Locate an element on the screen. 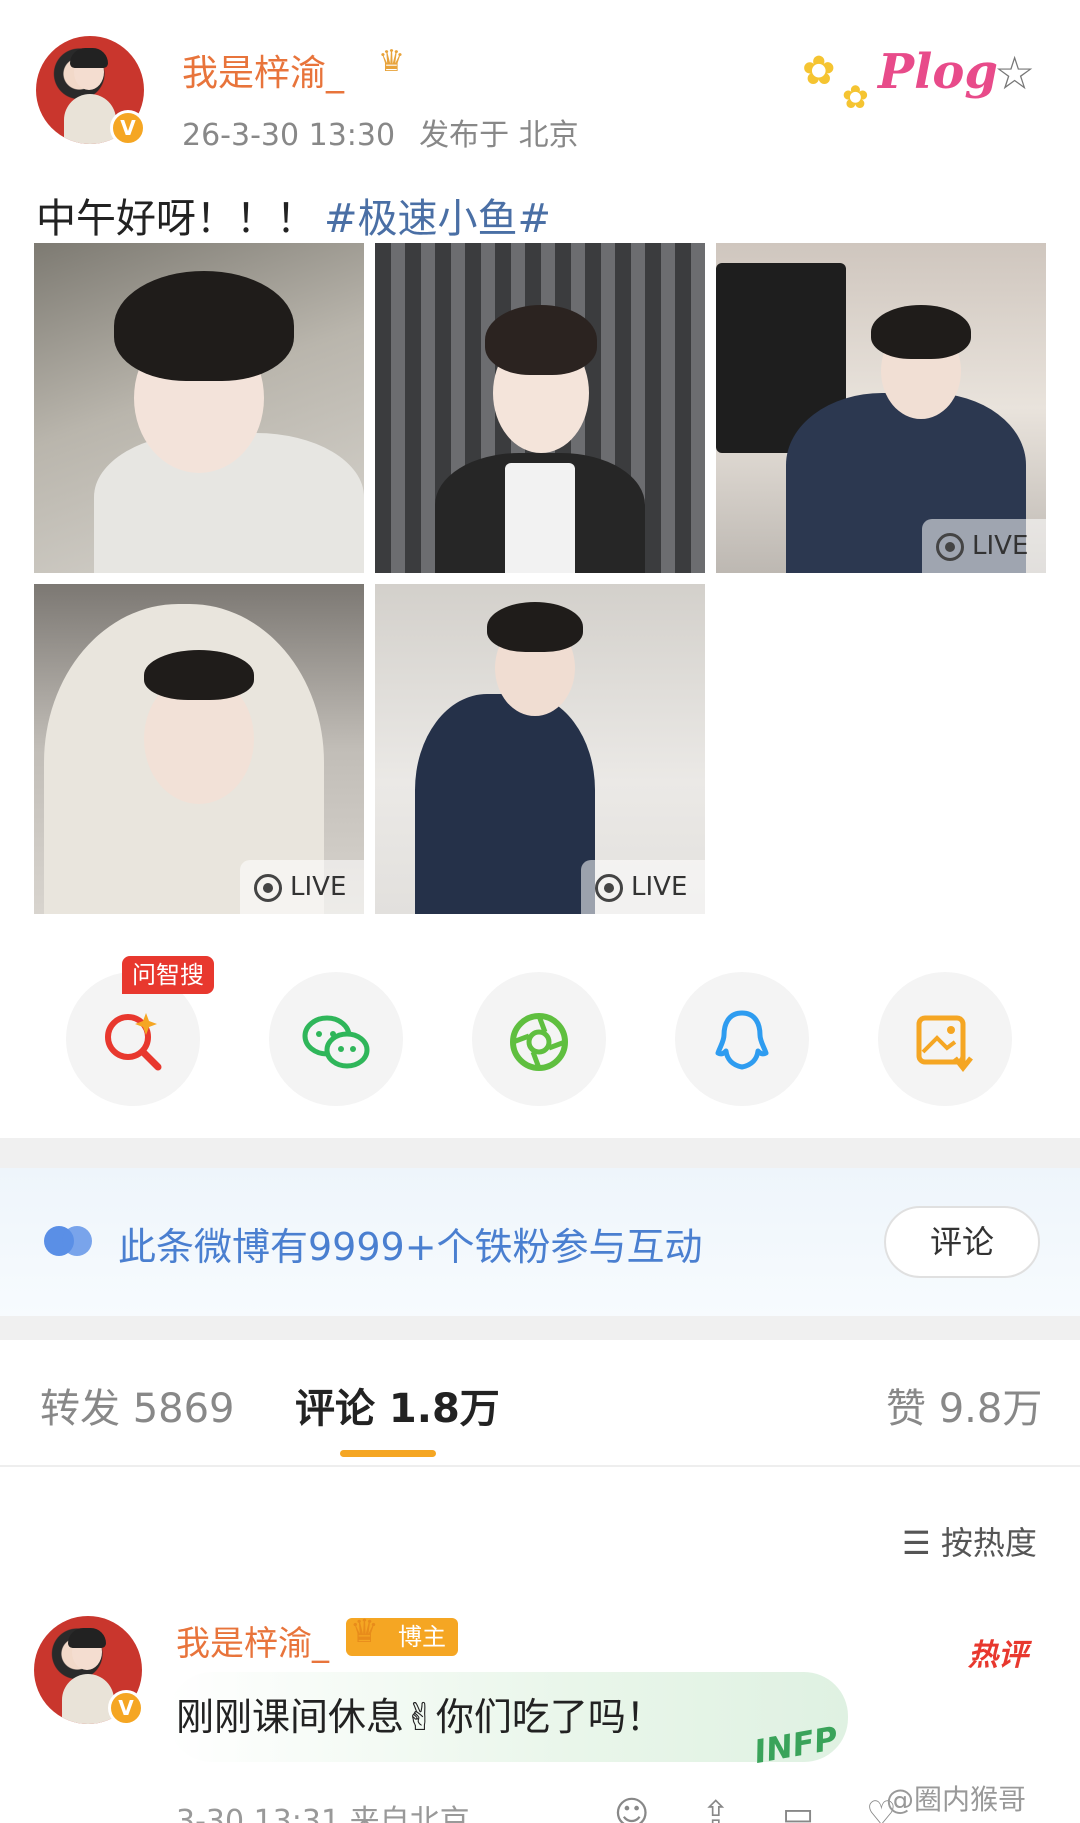 Image resolution: width=1080 pixels, height=1823 pixels. commenter-username: 我是梓渝_ is located at coordinates (252, 1640).